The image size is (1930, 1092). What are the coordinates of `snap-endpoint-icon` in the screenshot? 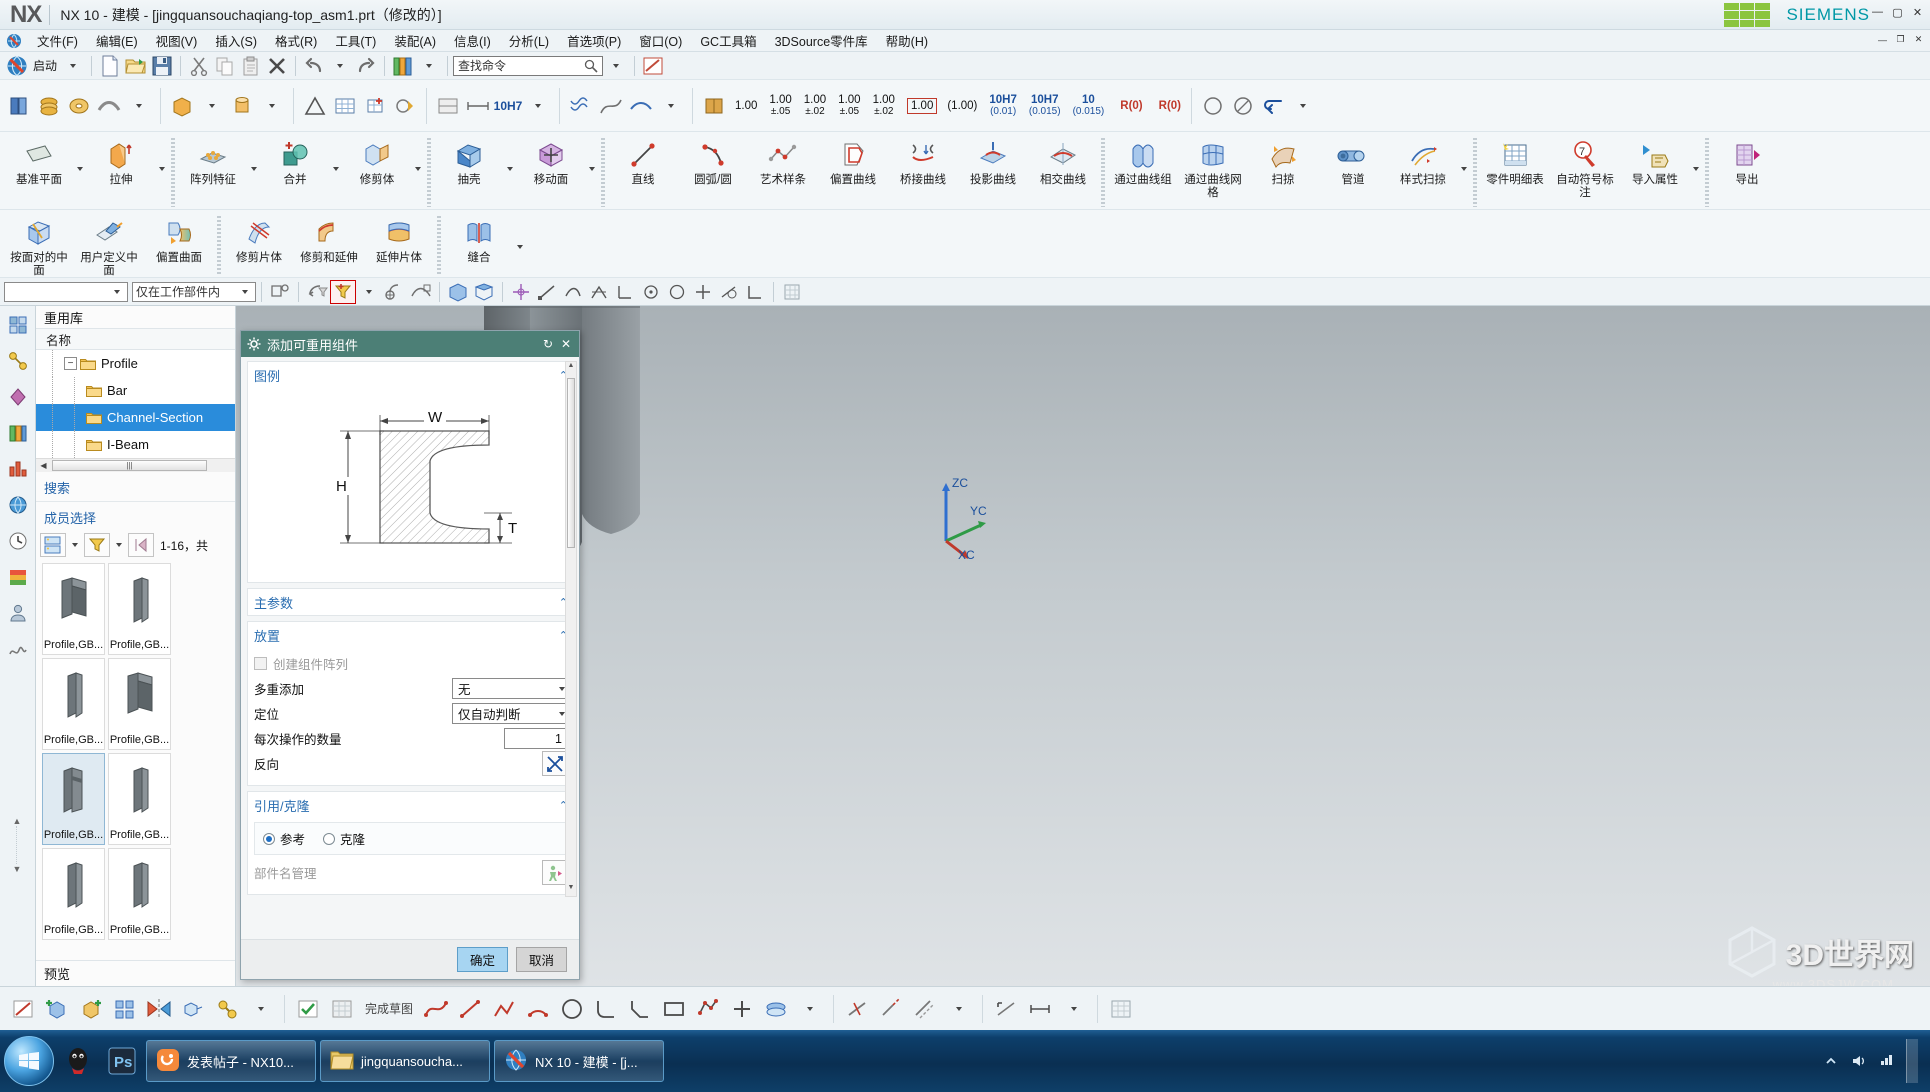 It's located at (547, 292).